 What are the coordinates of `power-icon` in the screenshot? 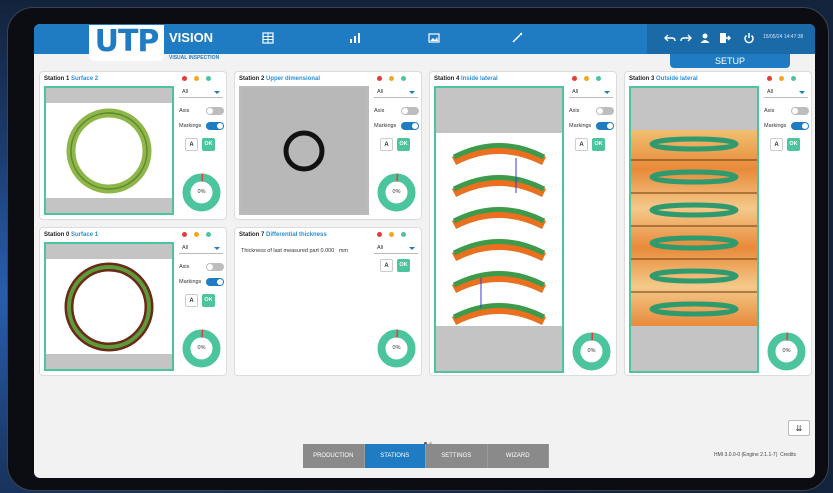 It's located at (749, 39).